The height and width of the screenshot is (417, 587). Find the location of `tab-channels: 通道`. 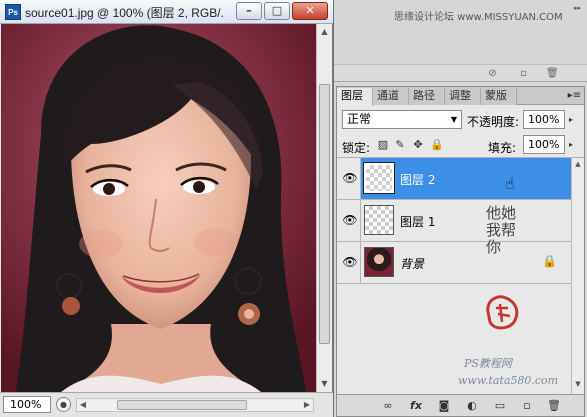

tab-channels: 通道 is located at coordinates (391, 96).